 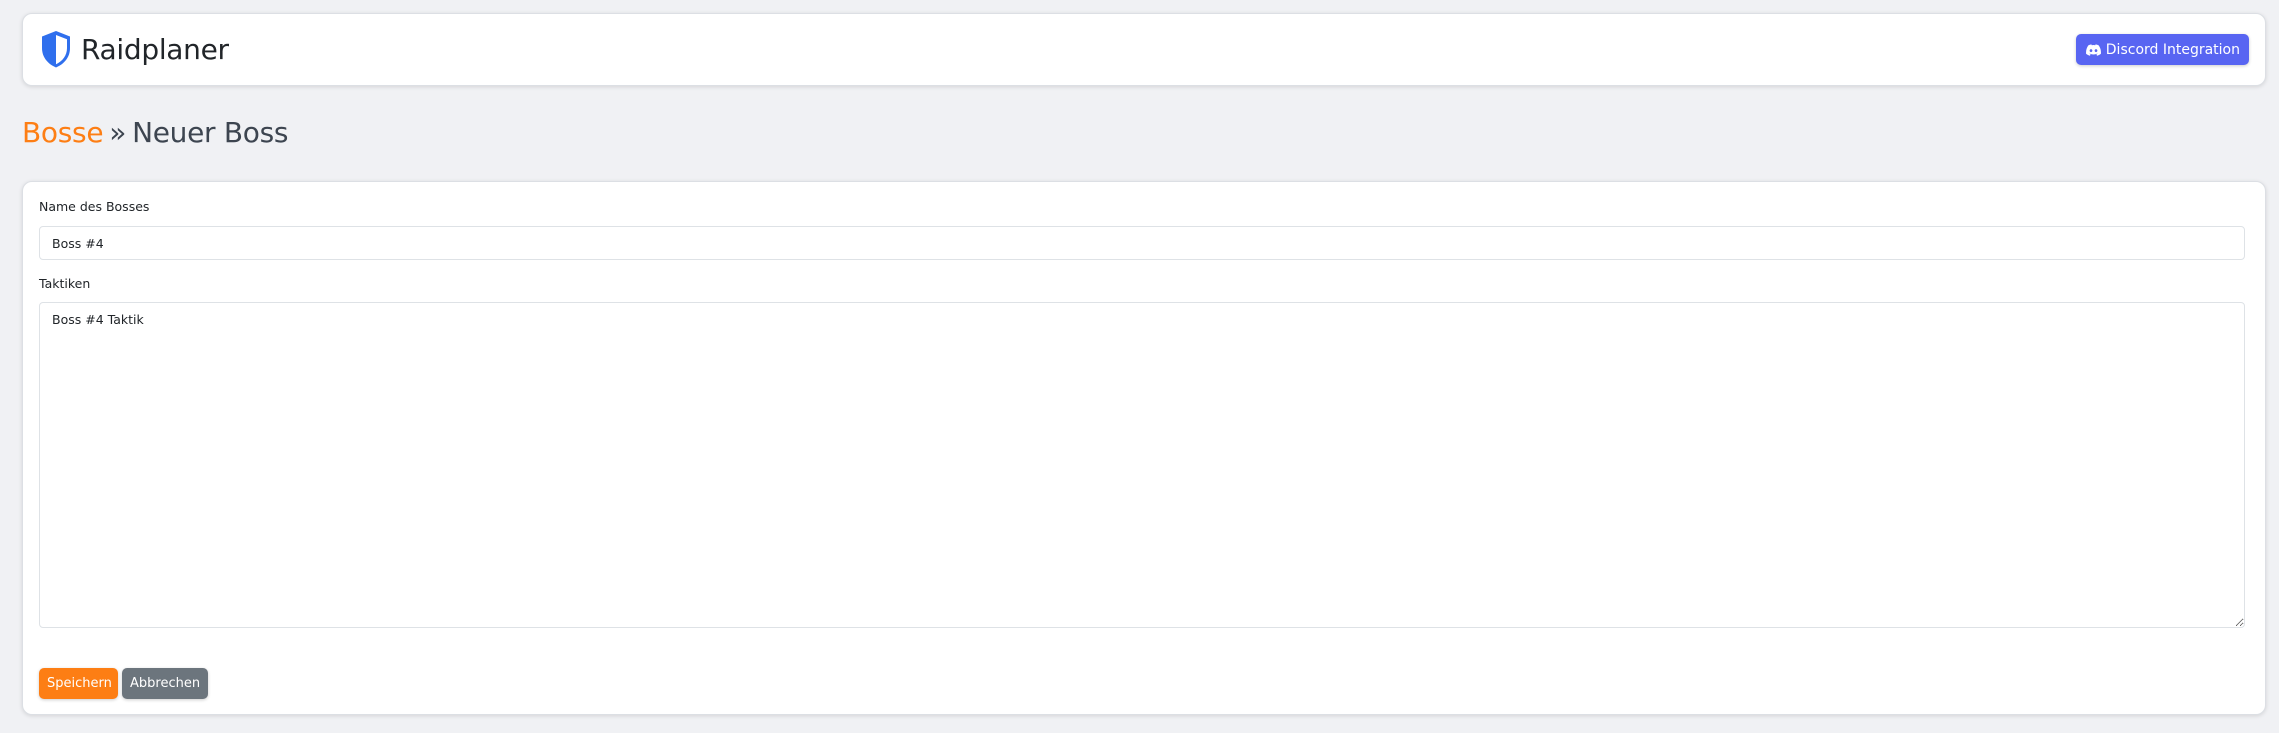 I want to click on breadcrumb-link-bosse: Bosse, so click(x=63, y=132).